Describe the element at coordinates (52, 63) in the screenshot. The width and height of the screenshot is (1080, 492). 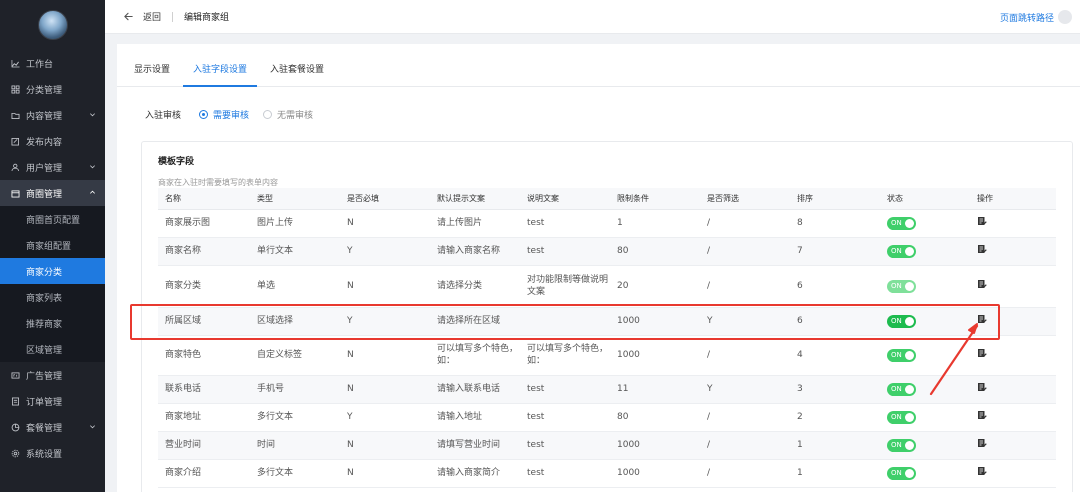
I see `sidebar-item-chart-line: 工作台` at that location.